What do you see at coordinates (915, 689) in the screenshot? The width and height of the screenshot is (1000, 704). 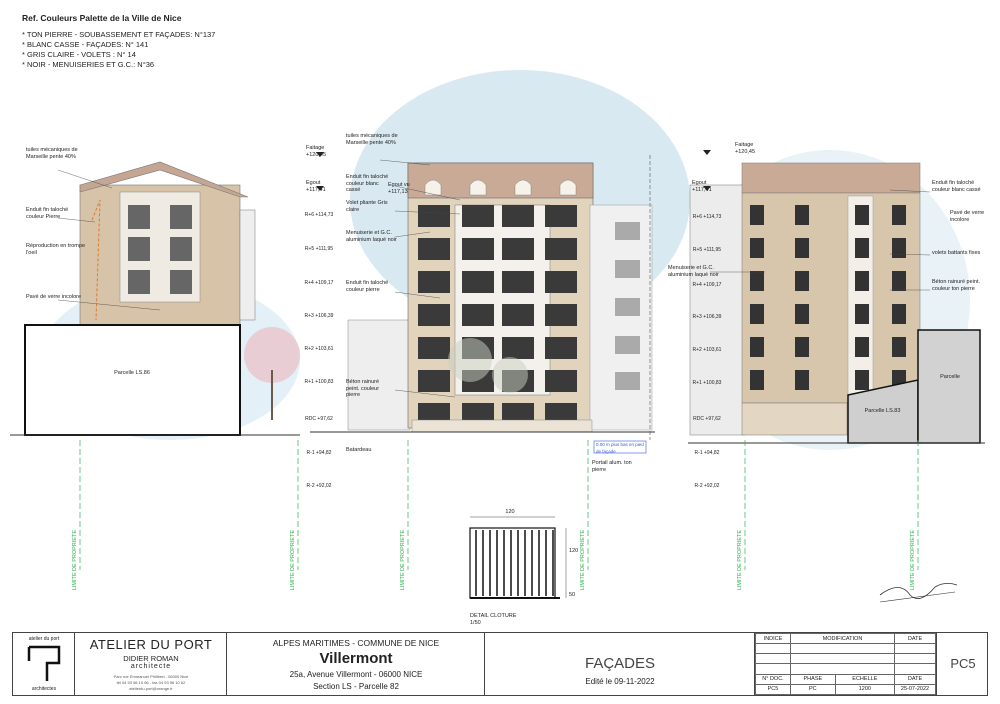 I see `doc-value: 25-07-2022` at bounding box center [915, 689].